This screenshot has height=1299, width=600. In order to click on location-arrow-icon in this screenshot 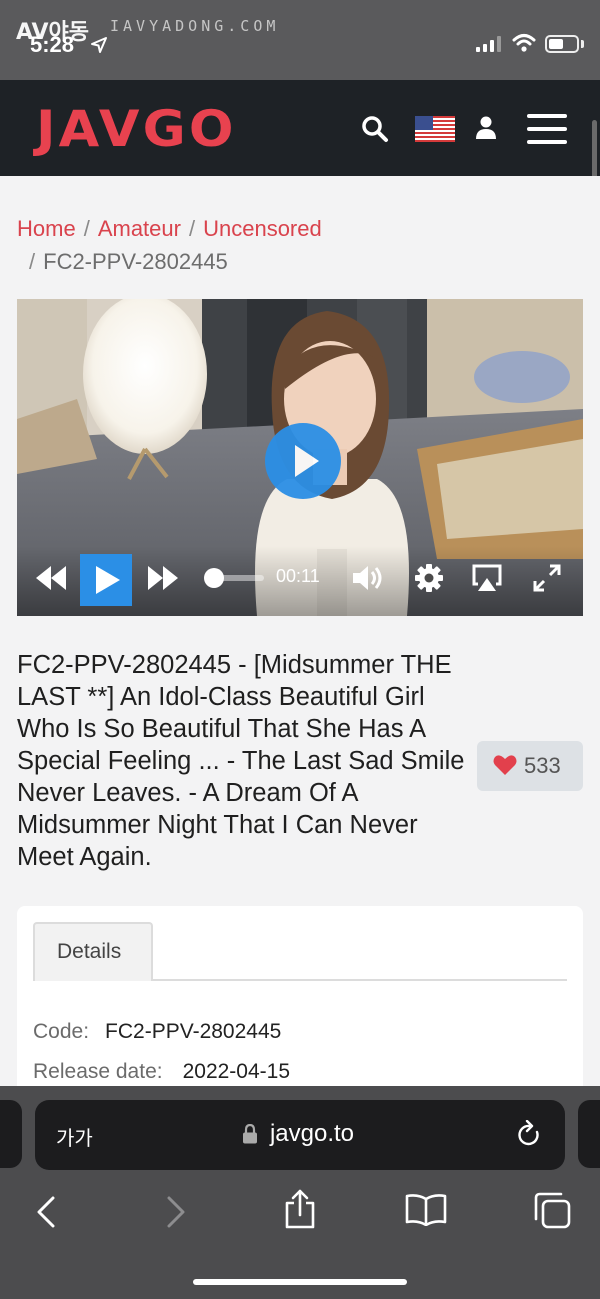, I will do `click(99, 45)`.